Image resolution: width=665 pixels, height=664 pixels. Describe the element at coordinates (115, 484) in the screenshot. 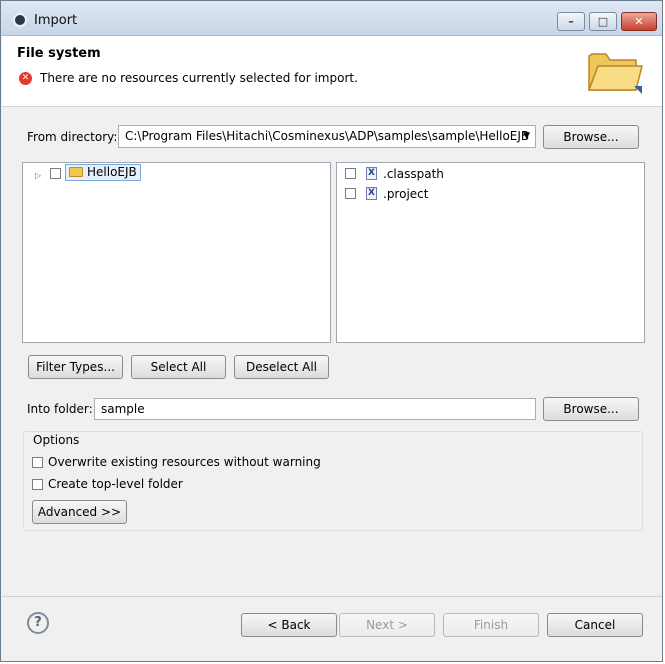

I see `create-top-level-label: Create top-level folder` at that location.